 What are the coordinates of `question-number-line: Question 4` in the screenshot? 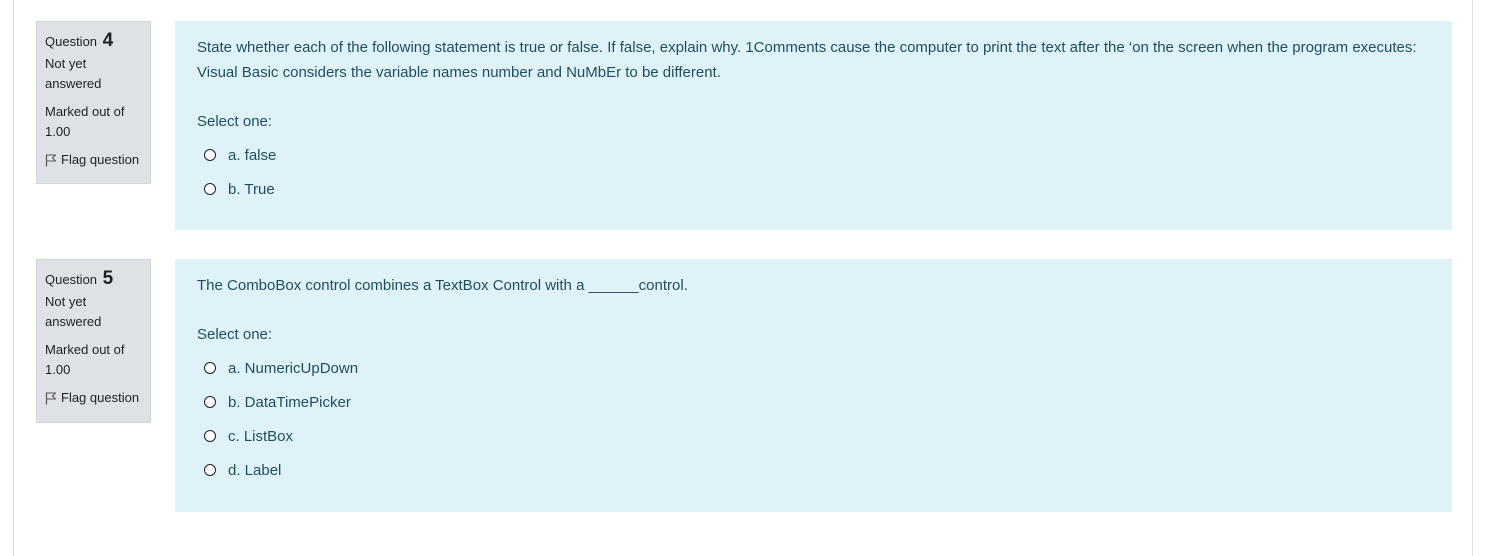 It's located at (93, 41).